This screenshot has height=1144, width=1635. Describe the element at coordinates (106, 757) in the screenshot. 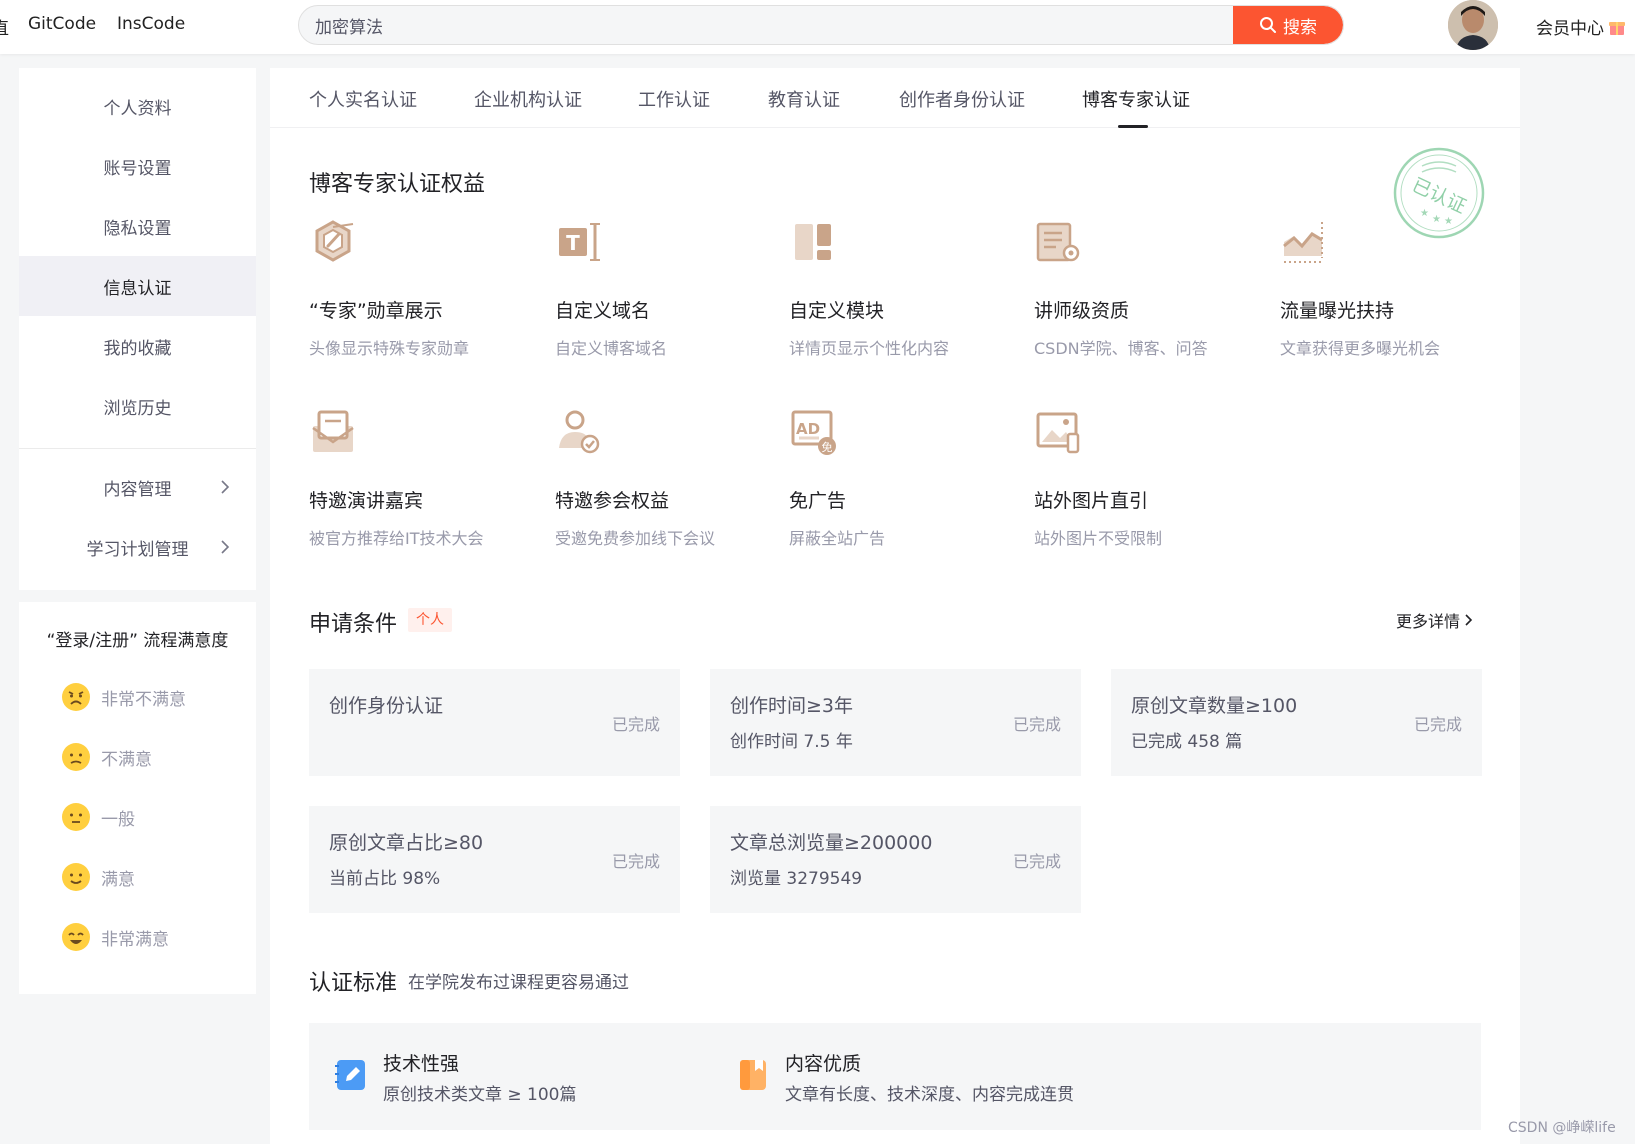

I see `survey-option-unsatisfied: 不满意` at that location.